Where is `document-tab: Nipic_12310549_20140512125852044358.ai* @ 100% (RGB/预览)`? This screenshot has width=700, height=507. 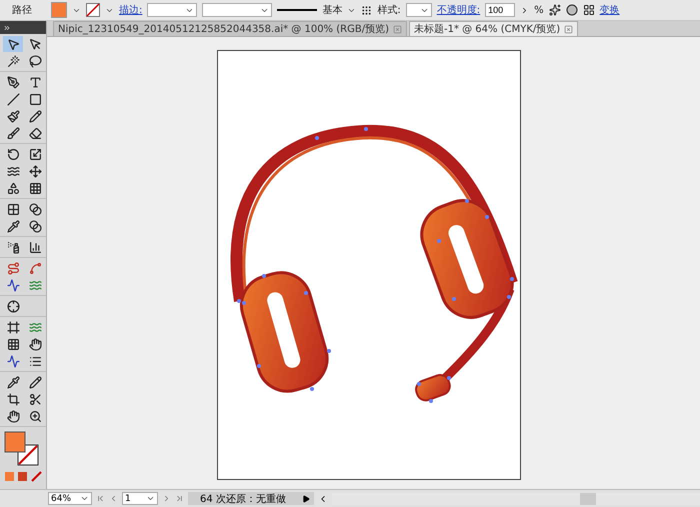 document-tab: Nipic_12310549_20140512125852044358.ai* @ 100% (RGB/预览) is located at coordinates (230, 28).